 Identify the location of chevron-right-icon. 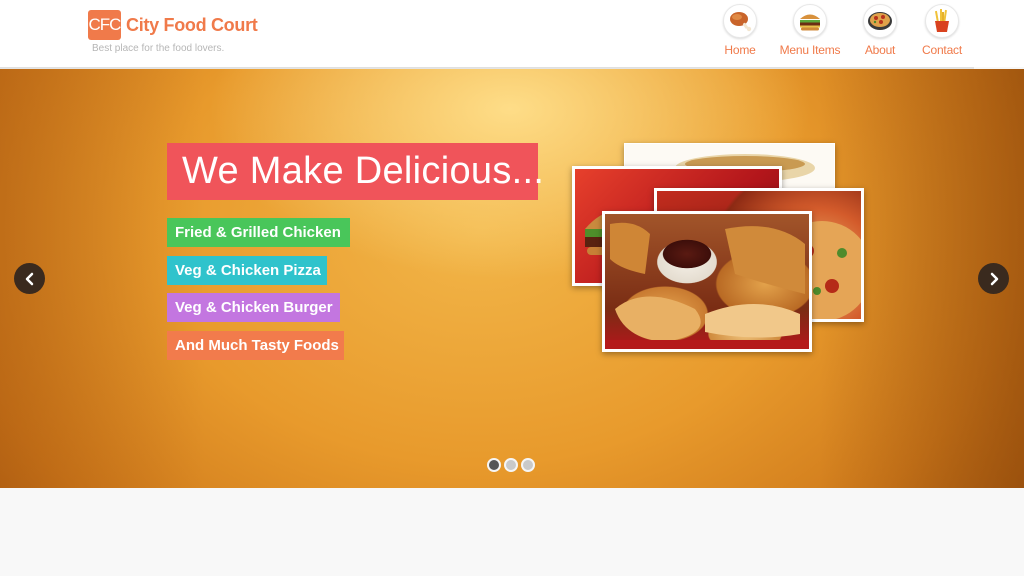
(994, 278).